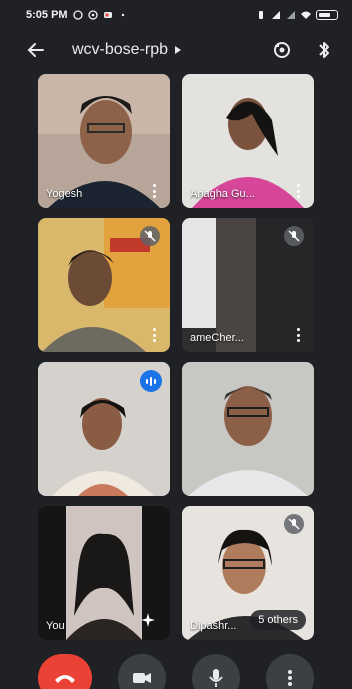 This screenshot has height=689, width=352. What do you see at coordinates (291, 15) in the screenshot?
I see `signal-2-icon` at bounding box center [291, 15].